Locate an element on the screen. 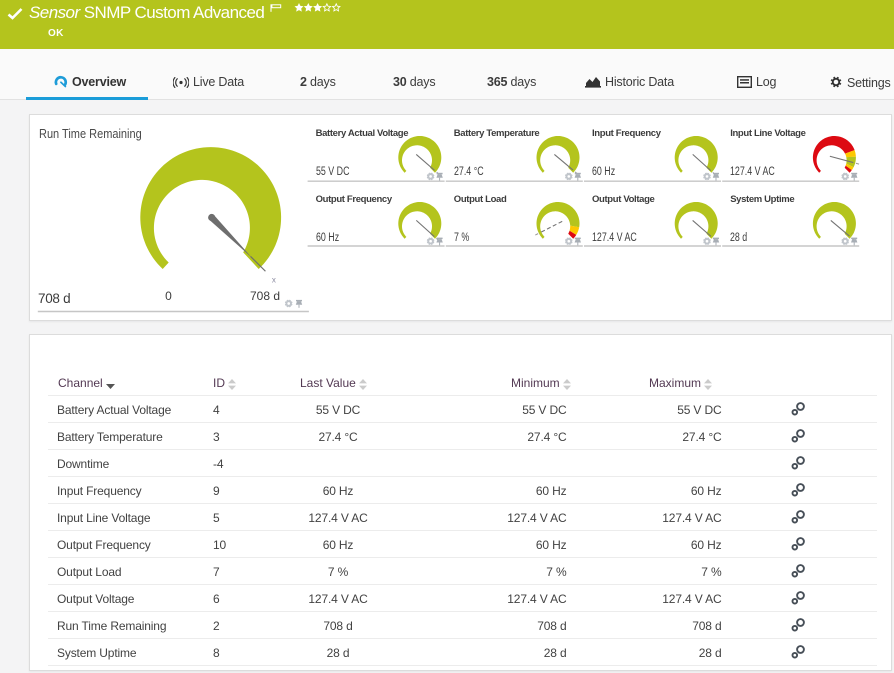  svg-text: x is located at coordinates (274, 280).